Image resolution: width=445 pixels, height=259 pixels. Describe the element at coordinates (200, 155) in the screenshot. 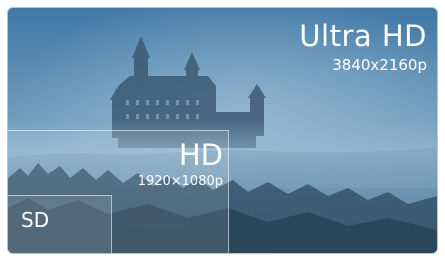

I see `hd-title: HD` at that location.